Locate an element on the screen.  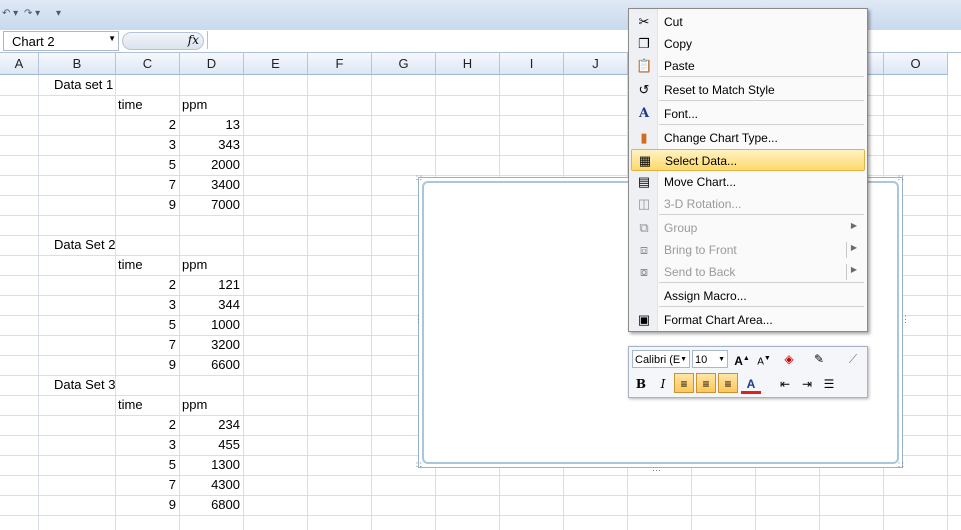
insert-function-icon: fx is located at coordinates (193, 40).